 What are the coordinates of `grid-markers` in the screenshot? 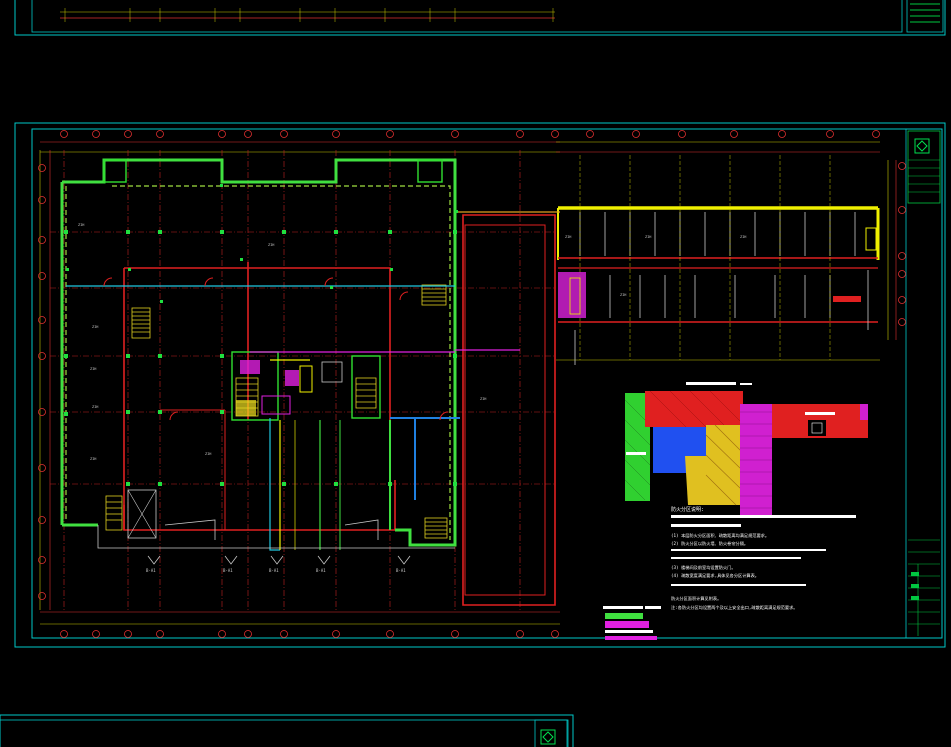 It's located at (262, 243).